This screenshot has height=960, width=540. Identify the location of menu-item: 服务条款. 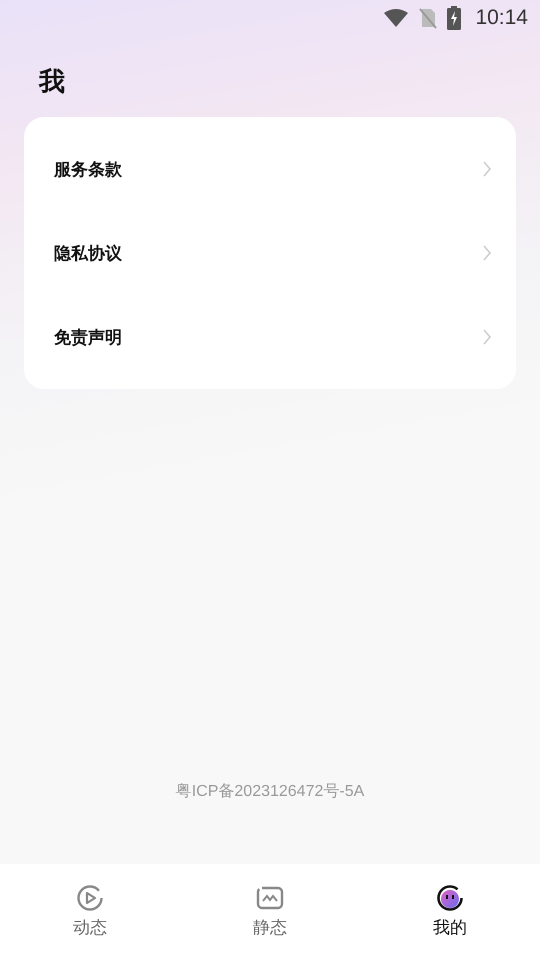
(270, 169).